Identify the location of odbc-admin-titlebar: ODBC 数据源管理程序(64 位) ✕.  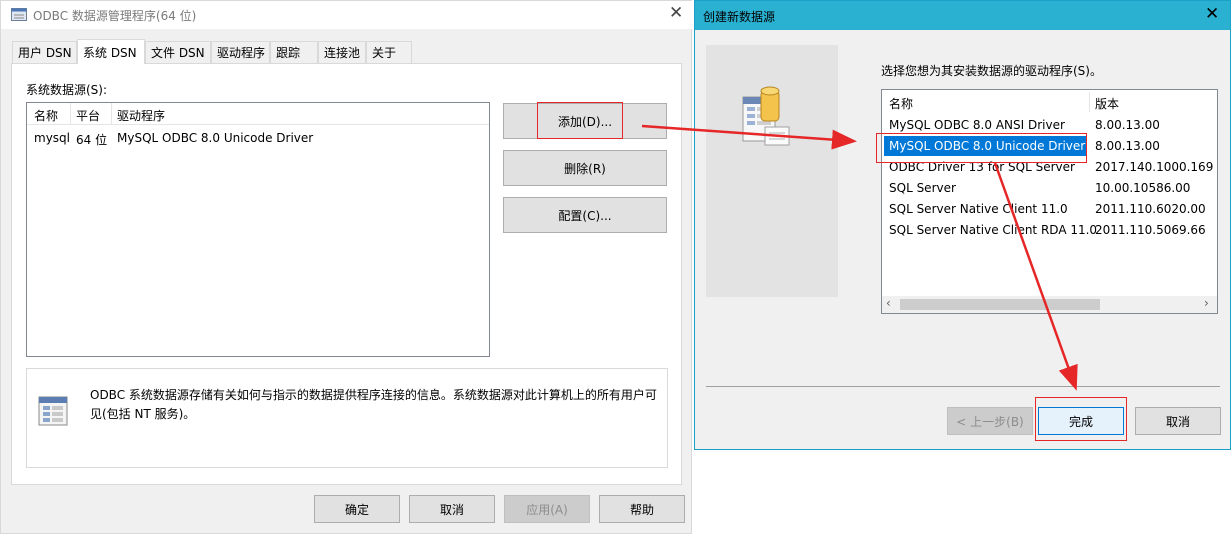
(347, 15).